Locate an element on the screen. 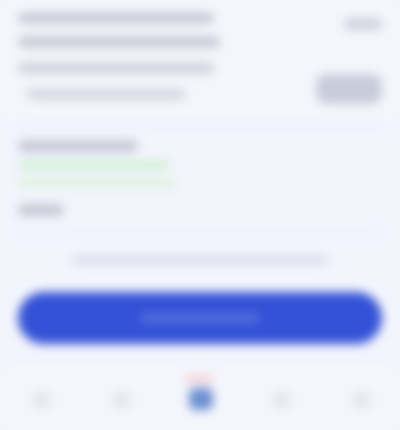 Image resolution: width=400 pixels, height=430 pixels. wallet-icon is located at coordinates (201, 399).